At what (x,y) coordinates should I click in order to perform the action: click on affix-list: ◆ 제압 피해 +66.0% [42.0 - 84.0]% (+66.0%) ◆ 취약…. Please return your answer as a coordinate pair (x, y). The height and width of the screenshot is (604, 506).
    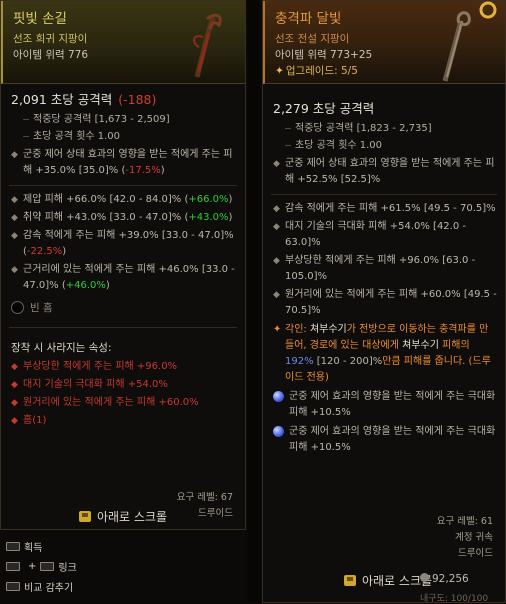
    Looking at the image, I should click on (123, 242).